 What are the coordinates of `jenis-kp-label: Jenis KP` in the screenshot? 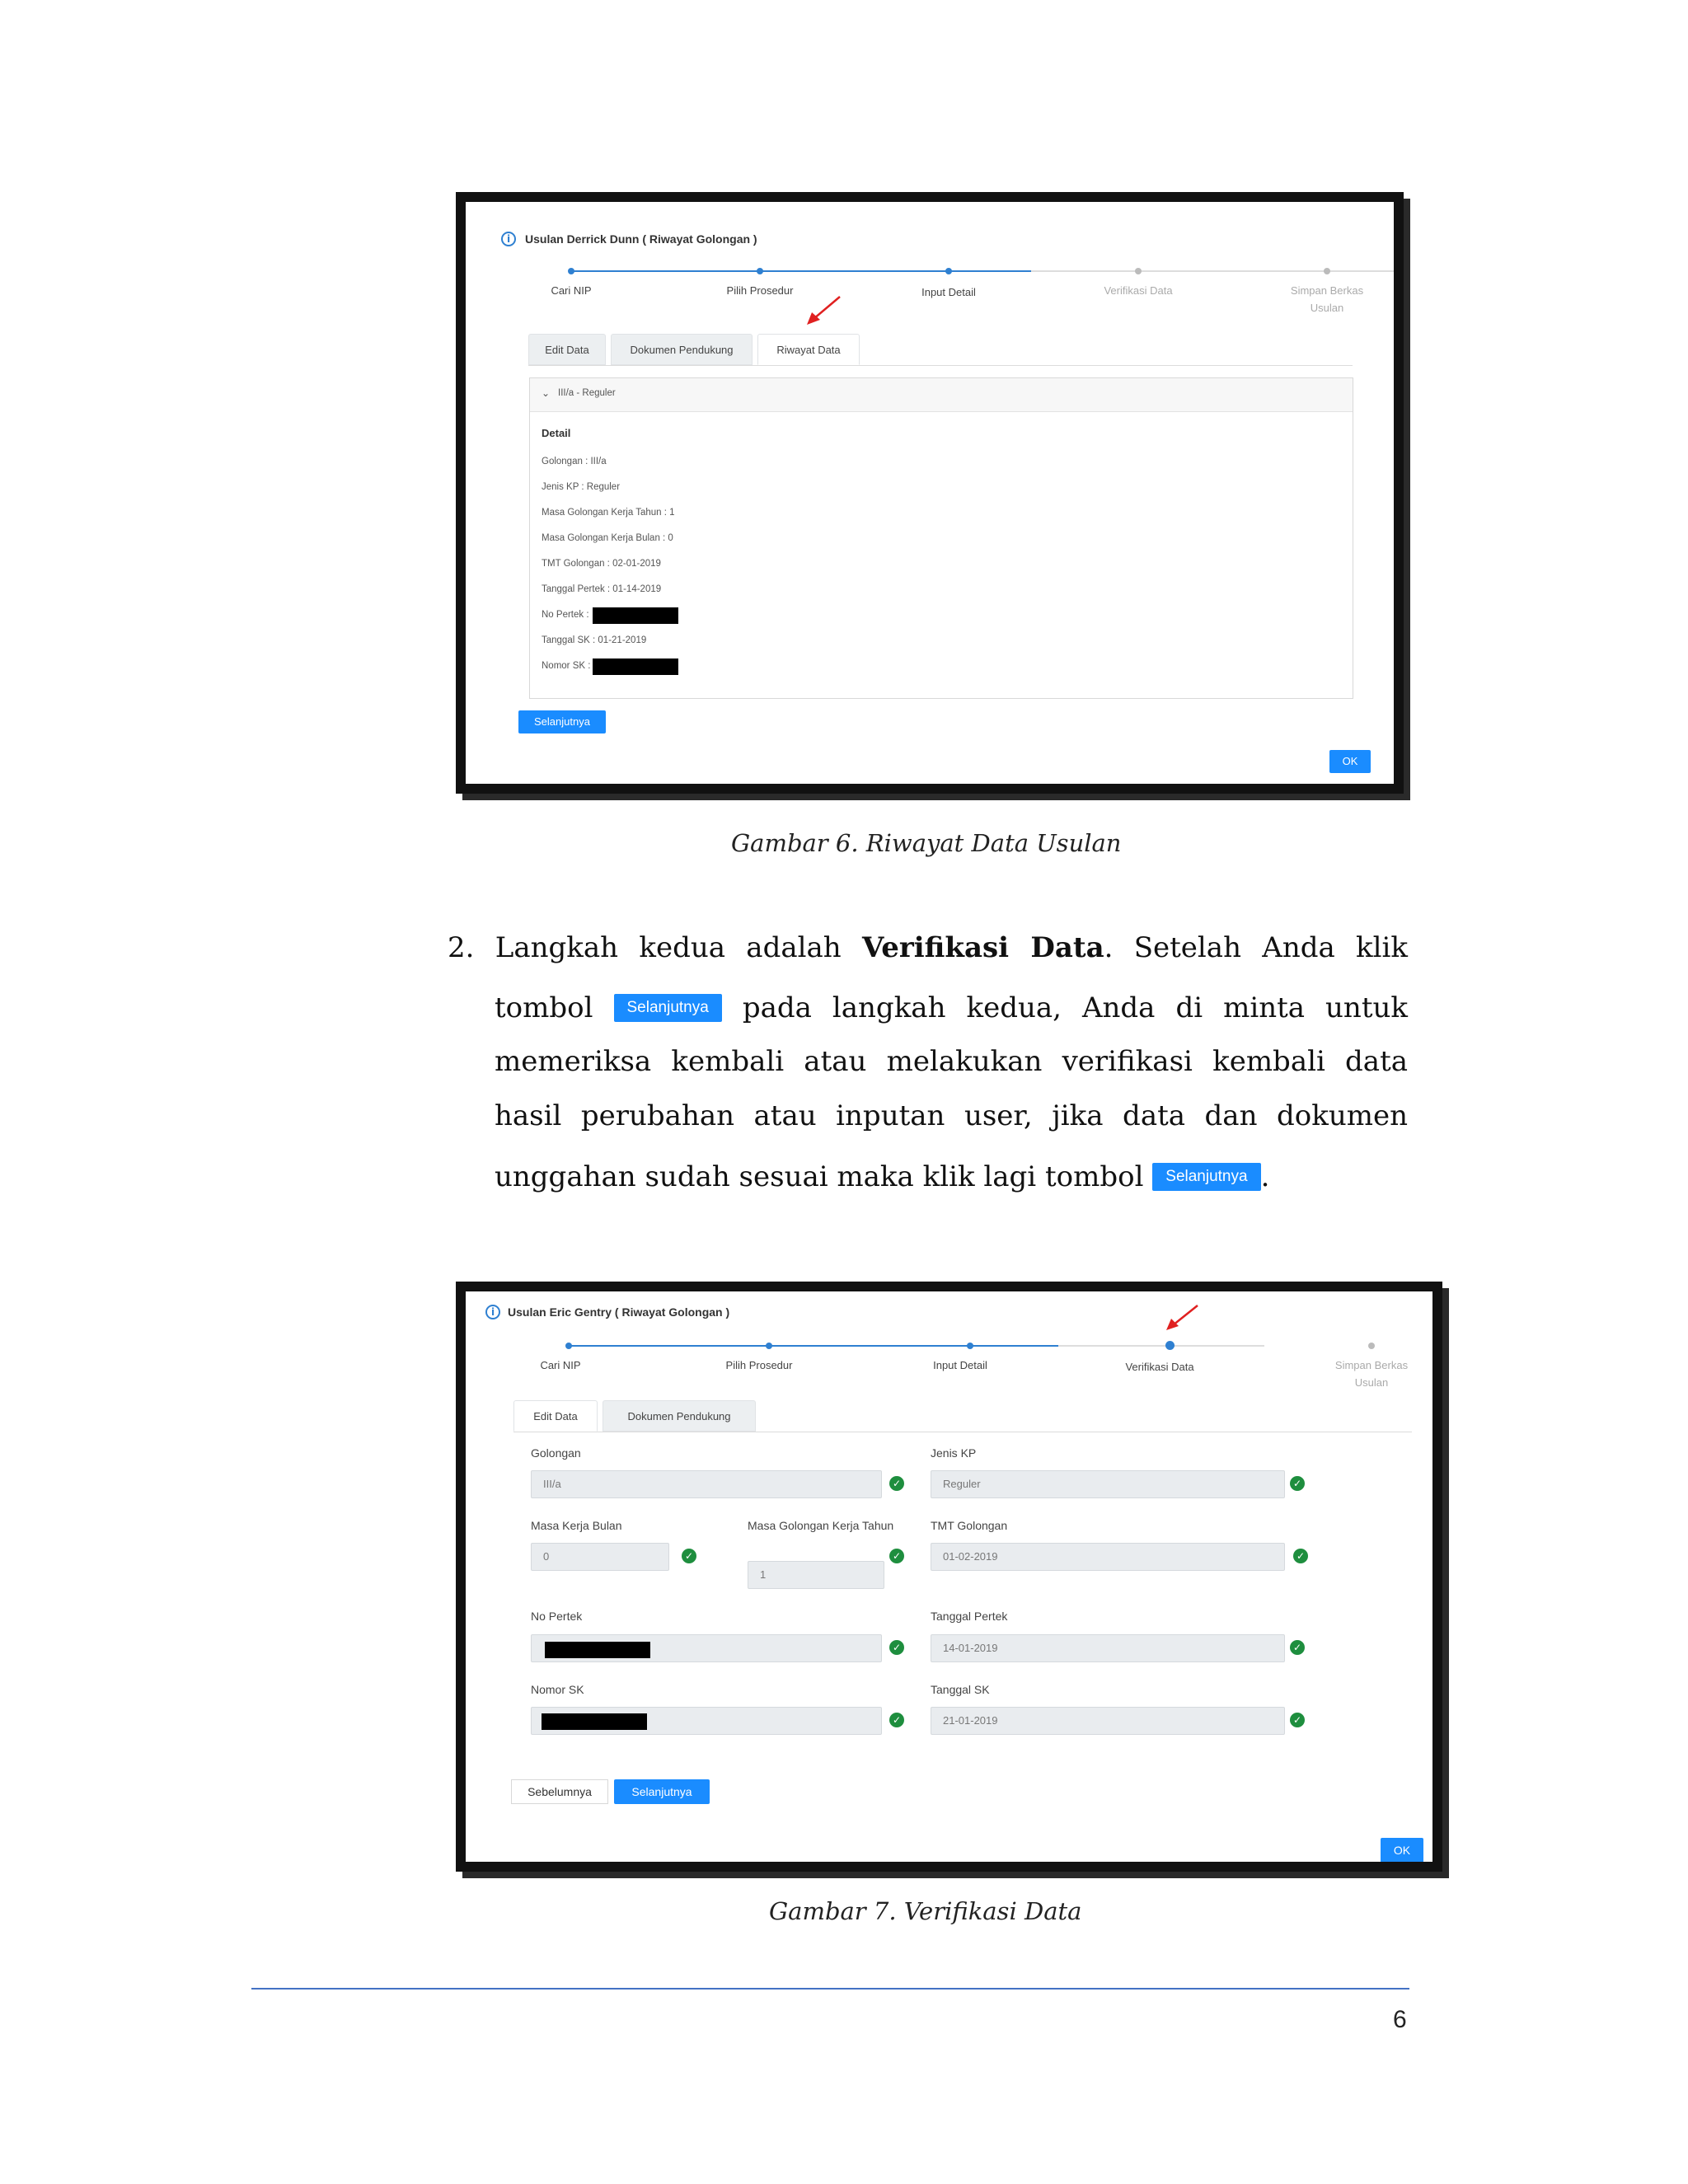 It's located at (954, 1453).